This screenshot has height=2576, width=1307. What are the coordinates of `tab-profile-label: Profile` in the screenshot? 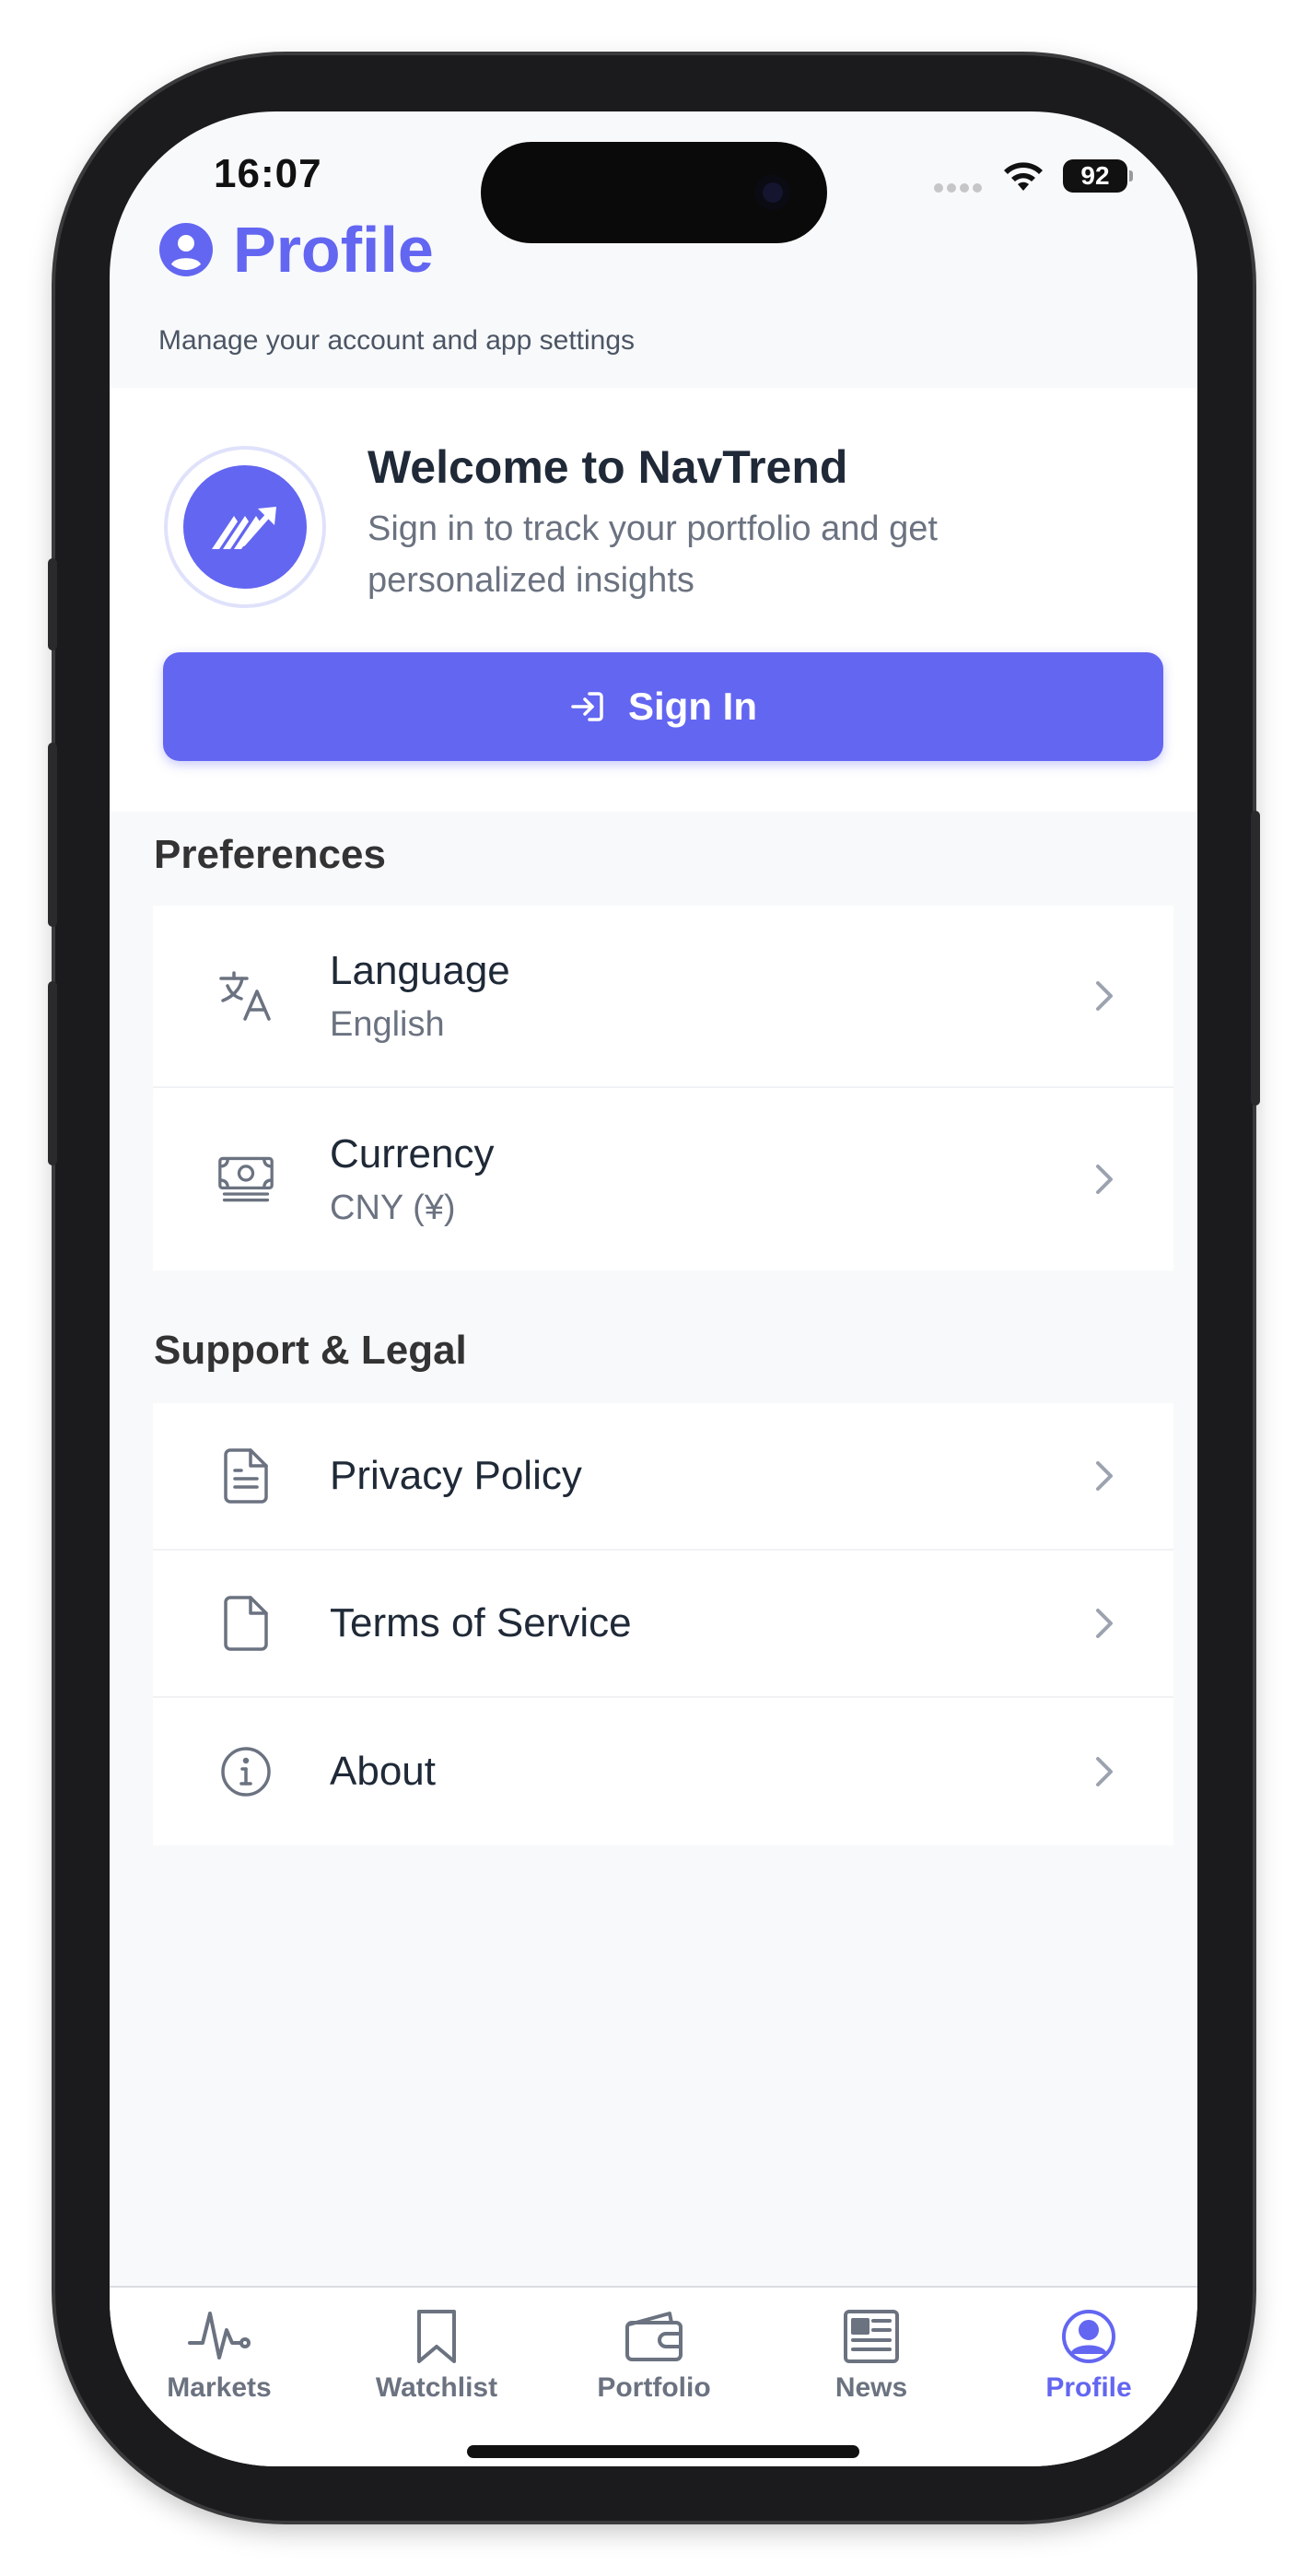 It's located at (1088, 2387).